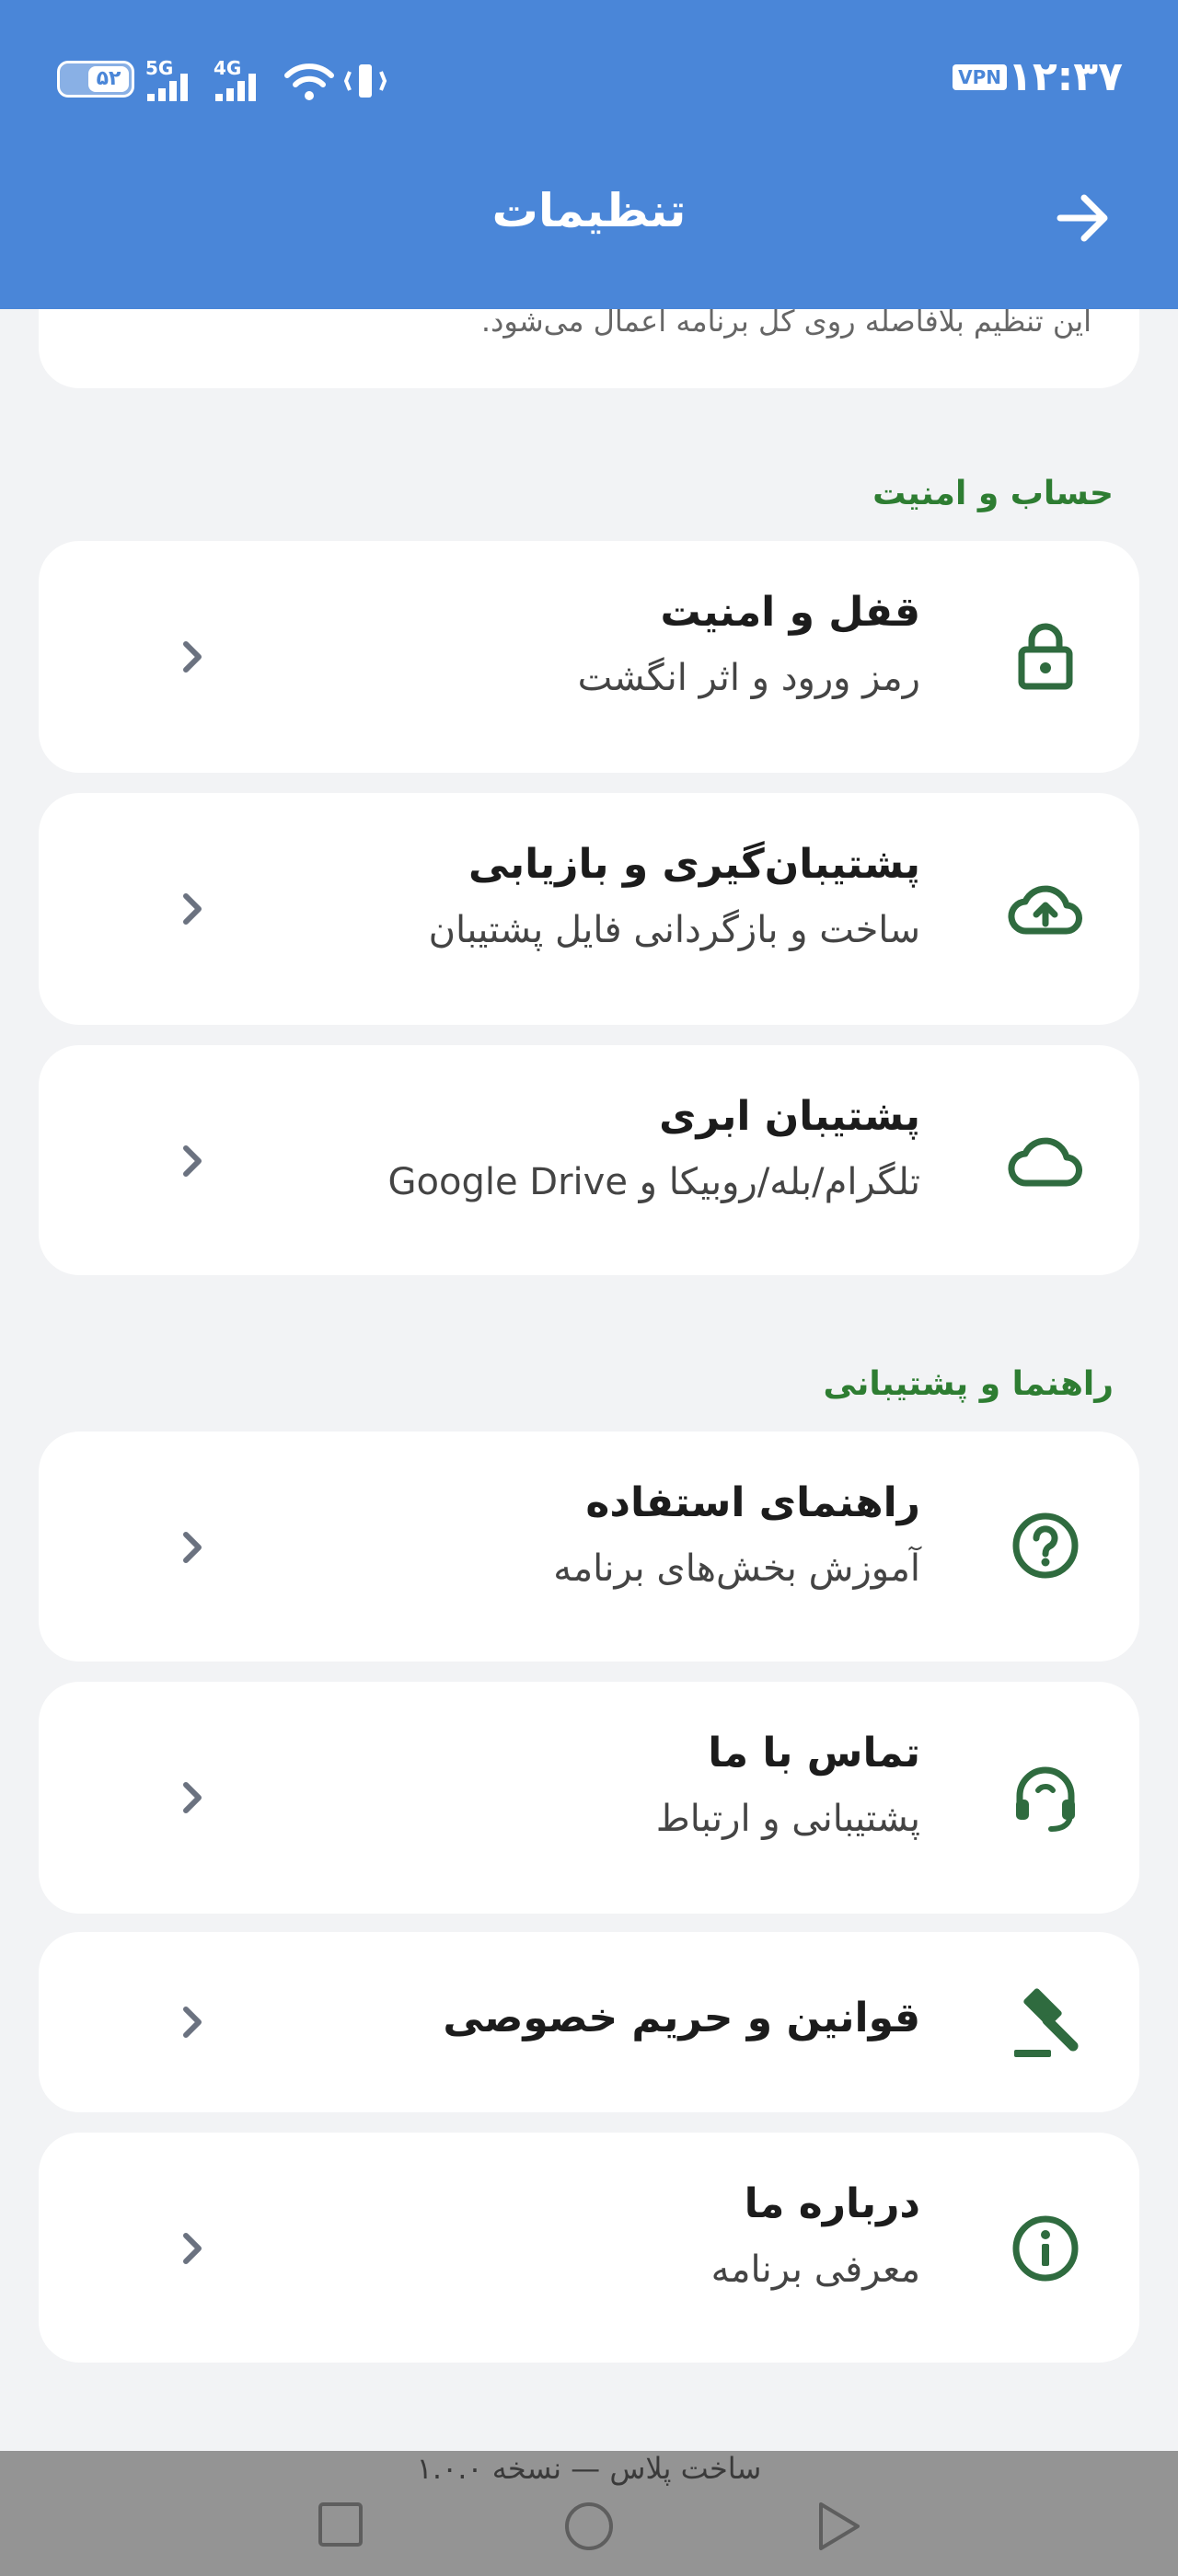 Image resolution: width=1178 pixels, height=2576 pixels. What do you see at coordinates (1046, 2248) in the screenshot?
I see `info-icon` at bounding box center [1046, 2248].